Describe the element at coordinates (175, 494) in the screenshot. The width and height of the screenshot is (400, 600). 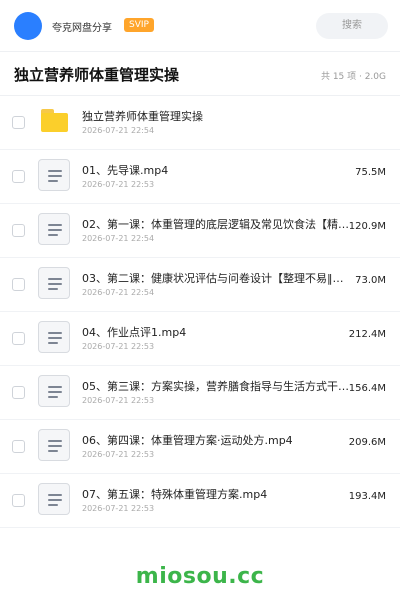
I see `file-name: 07、第五课：特殊体重管理方案.mp4` at that location.